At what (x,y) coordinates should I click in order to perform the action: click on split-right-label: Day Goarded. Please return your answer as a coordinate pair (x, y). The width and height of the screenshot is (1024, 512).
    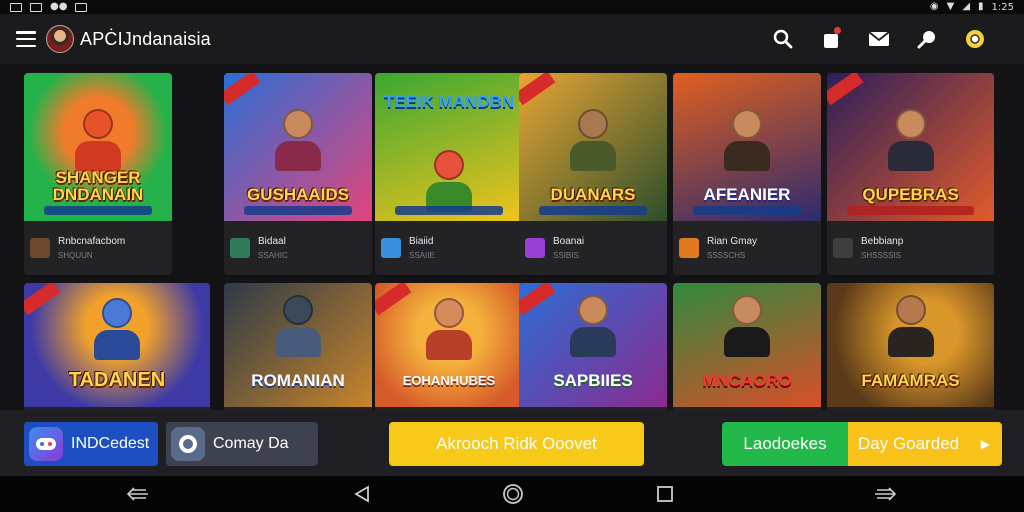
    Looking at the image, I should click on (909, 443).